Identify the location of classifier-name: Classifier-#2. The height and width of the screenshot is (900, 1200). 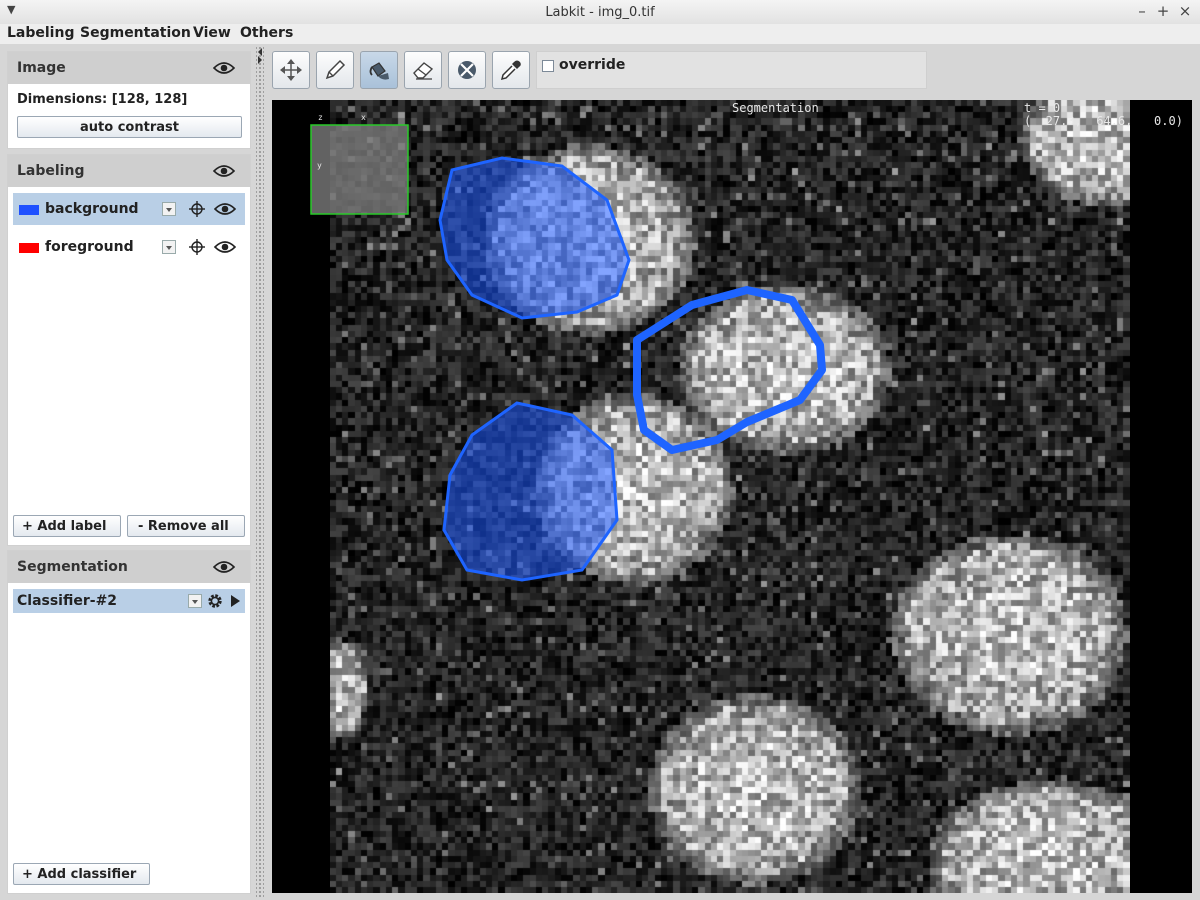
(67, 601).